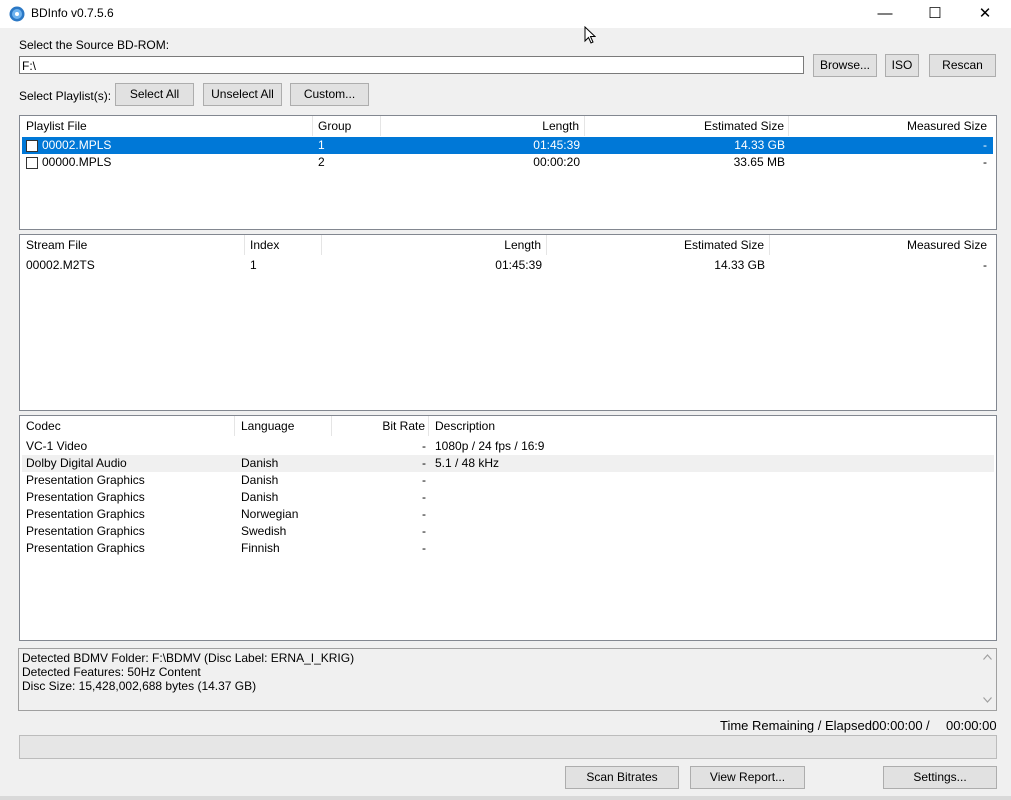  I want to click on window-bottom-edge, so click(505, 798).